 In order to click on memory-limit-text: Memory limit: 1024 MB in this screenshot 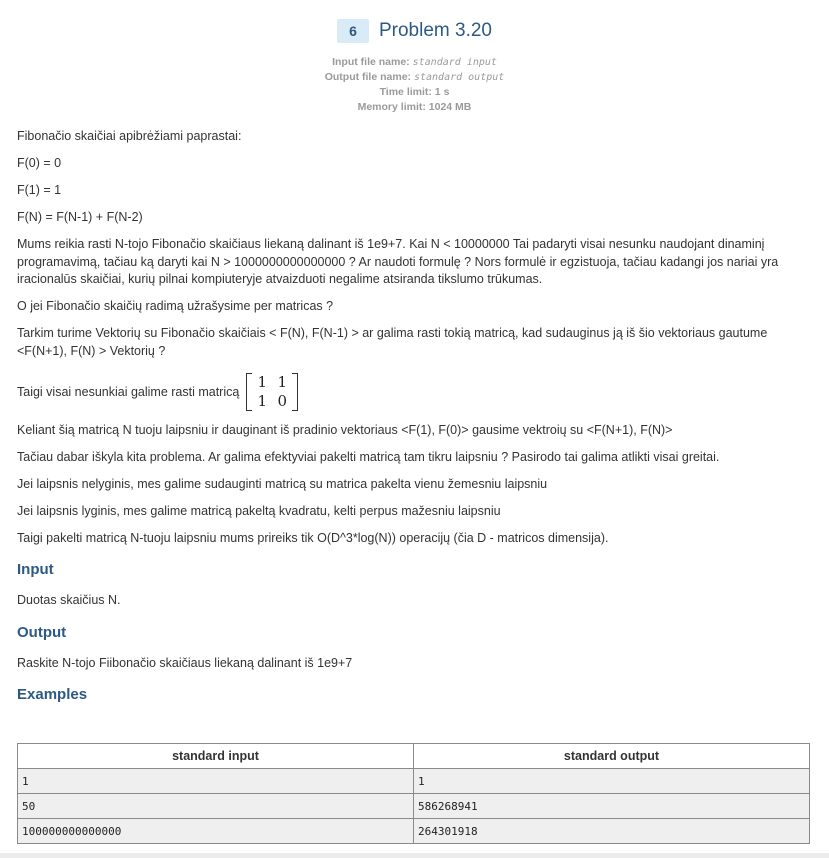, I will do `click(414, 107)`.